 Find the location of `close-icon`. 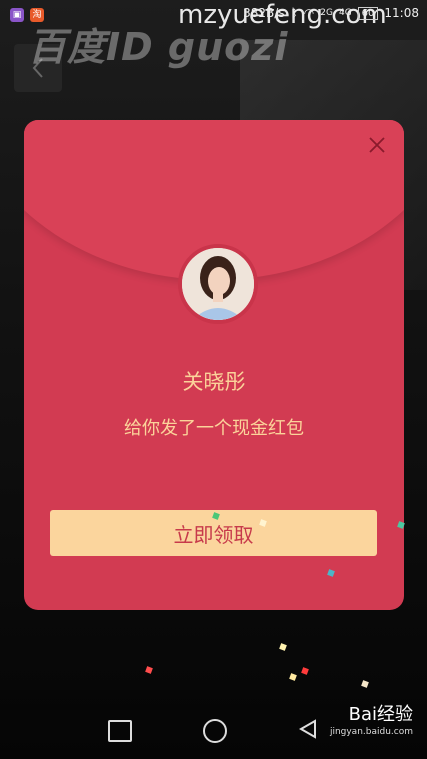

close-icon is located at coordinates (377, 145).